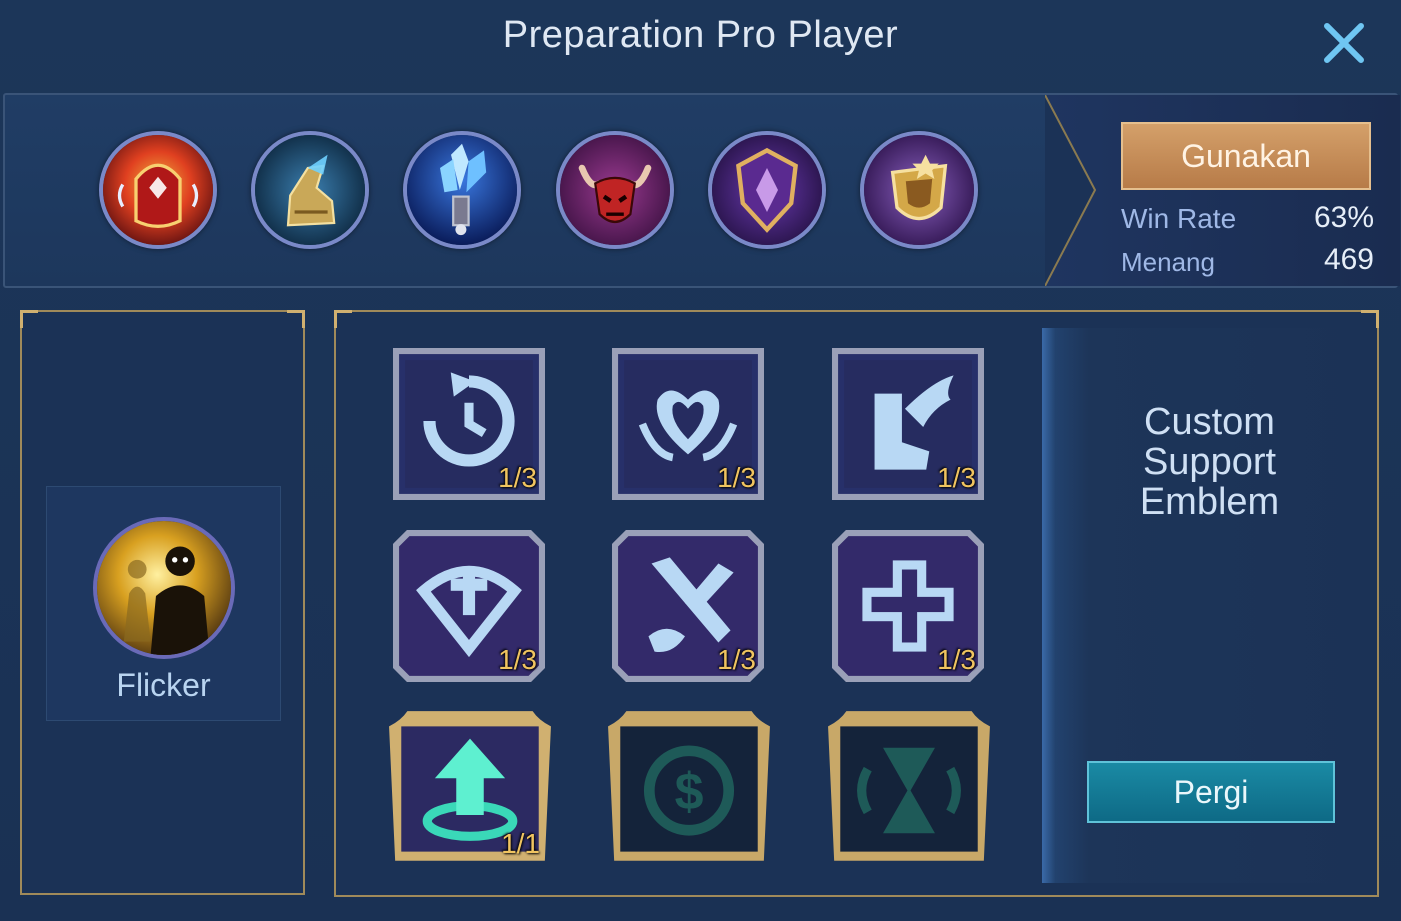 This screenshot has height=921, width=1401. I want to click on talent-count: 1/1, so click(520, 843).